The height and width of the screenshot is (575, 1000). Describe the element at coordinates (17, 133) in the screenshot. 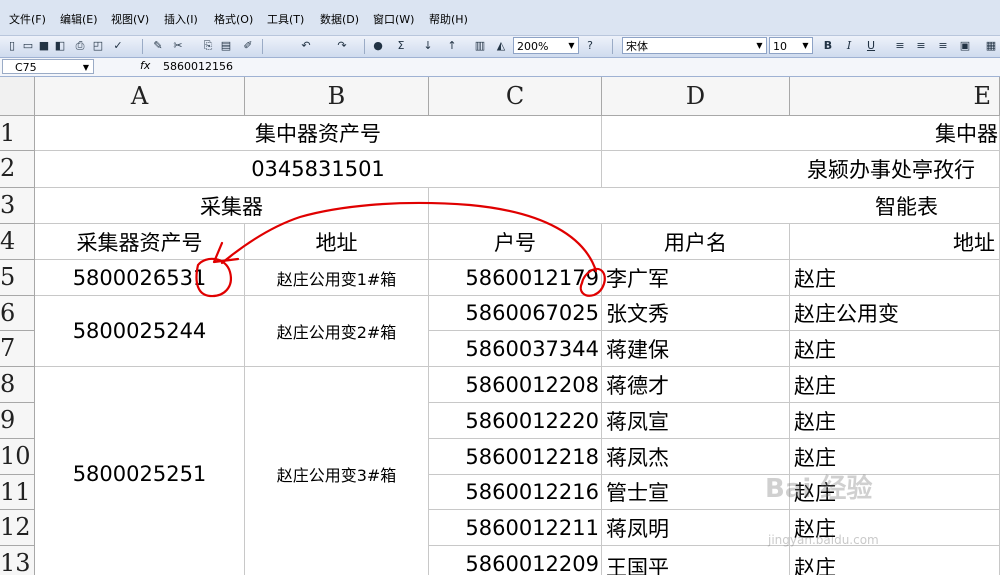

I see `row-header: 1` at that location.